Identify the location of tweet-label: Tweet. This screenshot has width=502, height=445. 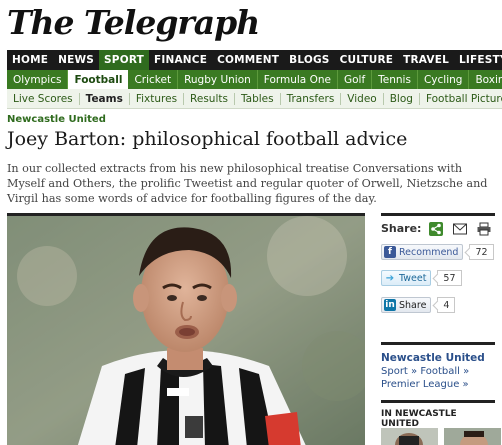
(413, 278).